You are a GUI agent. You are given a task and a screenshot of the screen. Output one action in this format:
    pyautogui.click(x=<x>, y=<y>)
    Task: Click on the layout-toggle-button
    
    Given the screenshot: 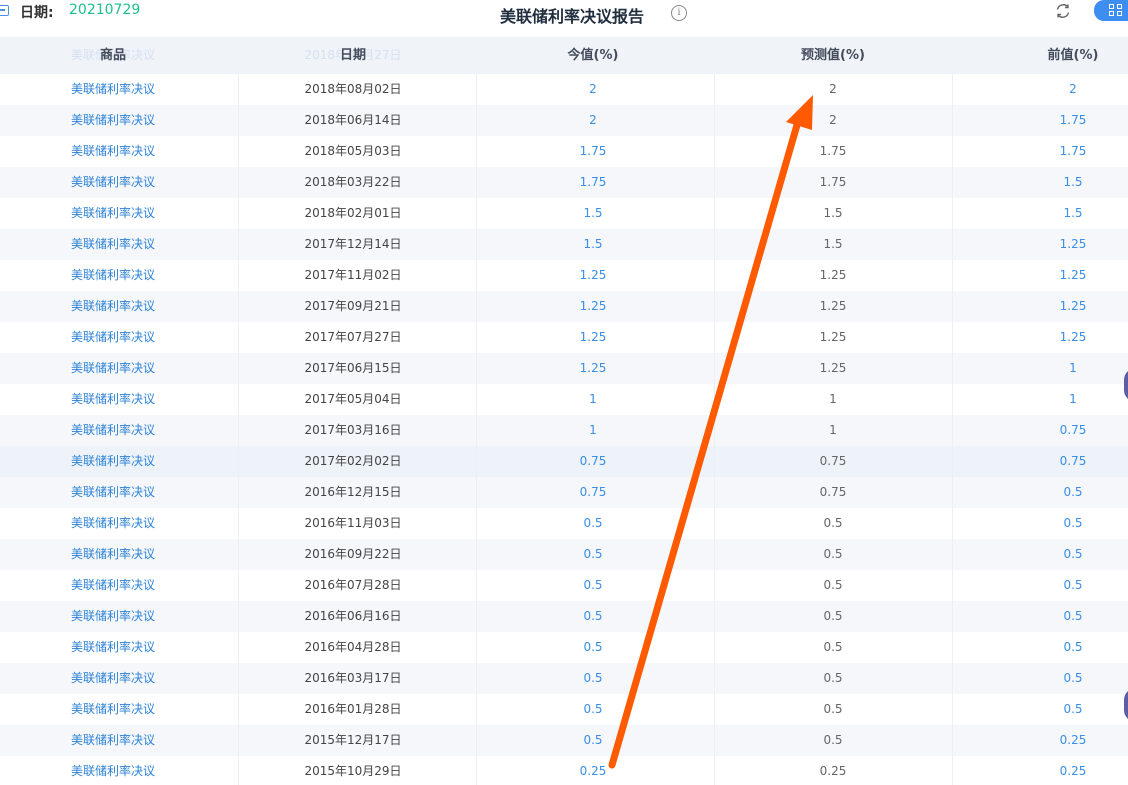 What is the action you would take?
    pyautogui.click(x=1111, y=10)
    